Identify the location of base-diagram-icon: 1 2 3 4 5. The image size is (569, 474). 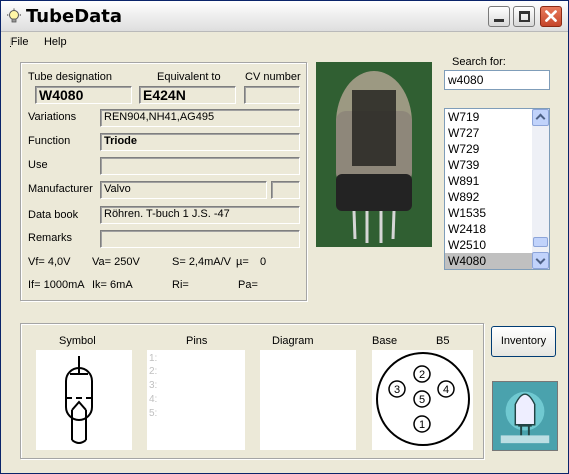
(423, 399).